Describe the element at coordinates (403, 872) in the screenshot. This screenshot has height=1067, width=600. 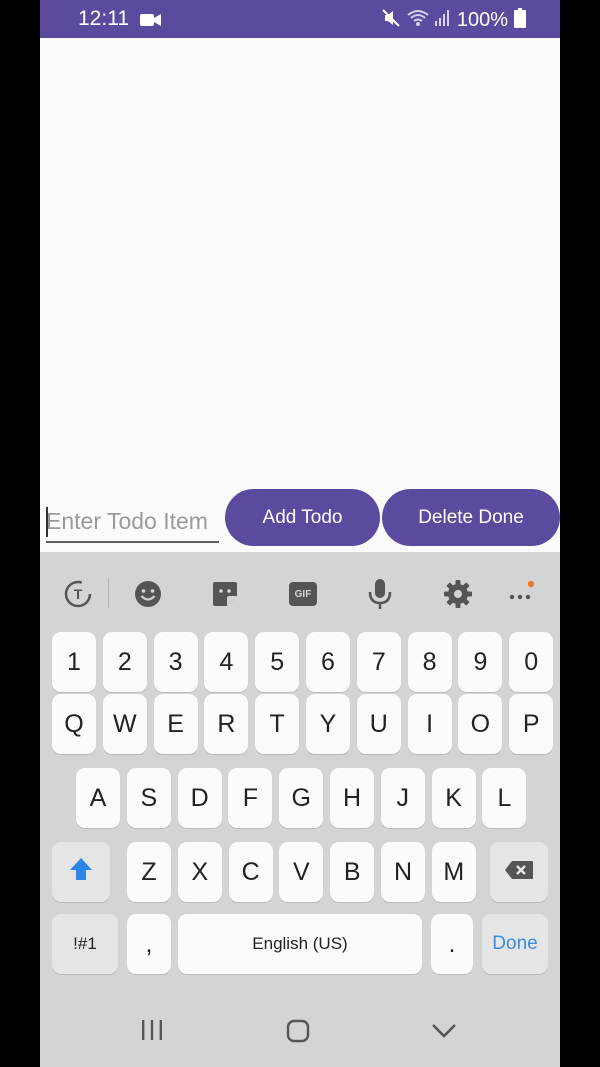
I see `key-n: N` at that location.